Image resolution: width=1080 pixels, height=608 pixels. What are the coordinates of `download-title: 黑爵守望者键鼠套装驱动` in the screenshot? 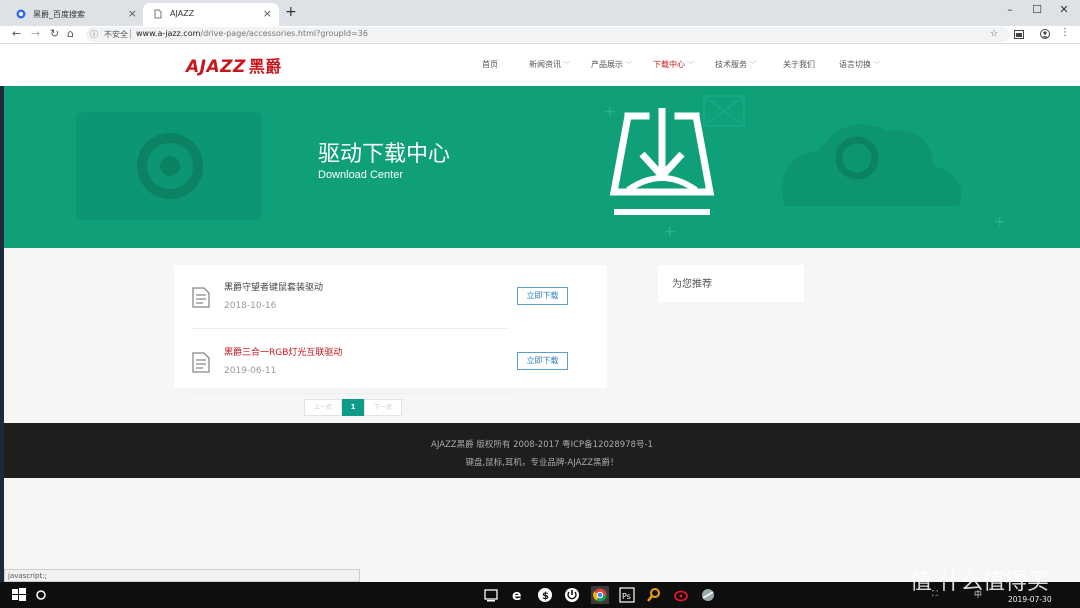 It's located at (273, 286).